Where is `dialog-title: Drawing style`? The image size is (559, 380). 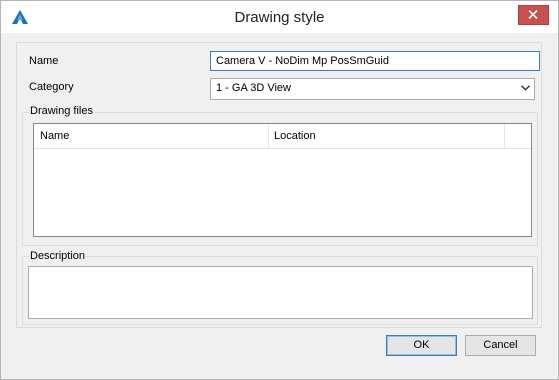 dialog-title: Drawing style is located at coordinates (279, 17).